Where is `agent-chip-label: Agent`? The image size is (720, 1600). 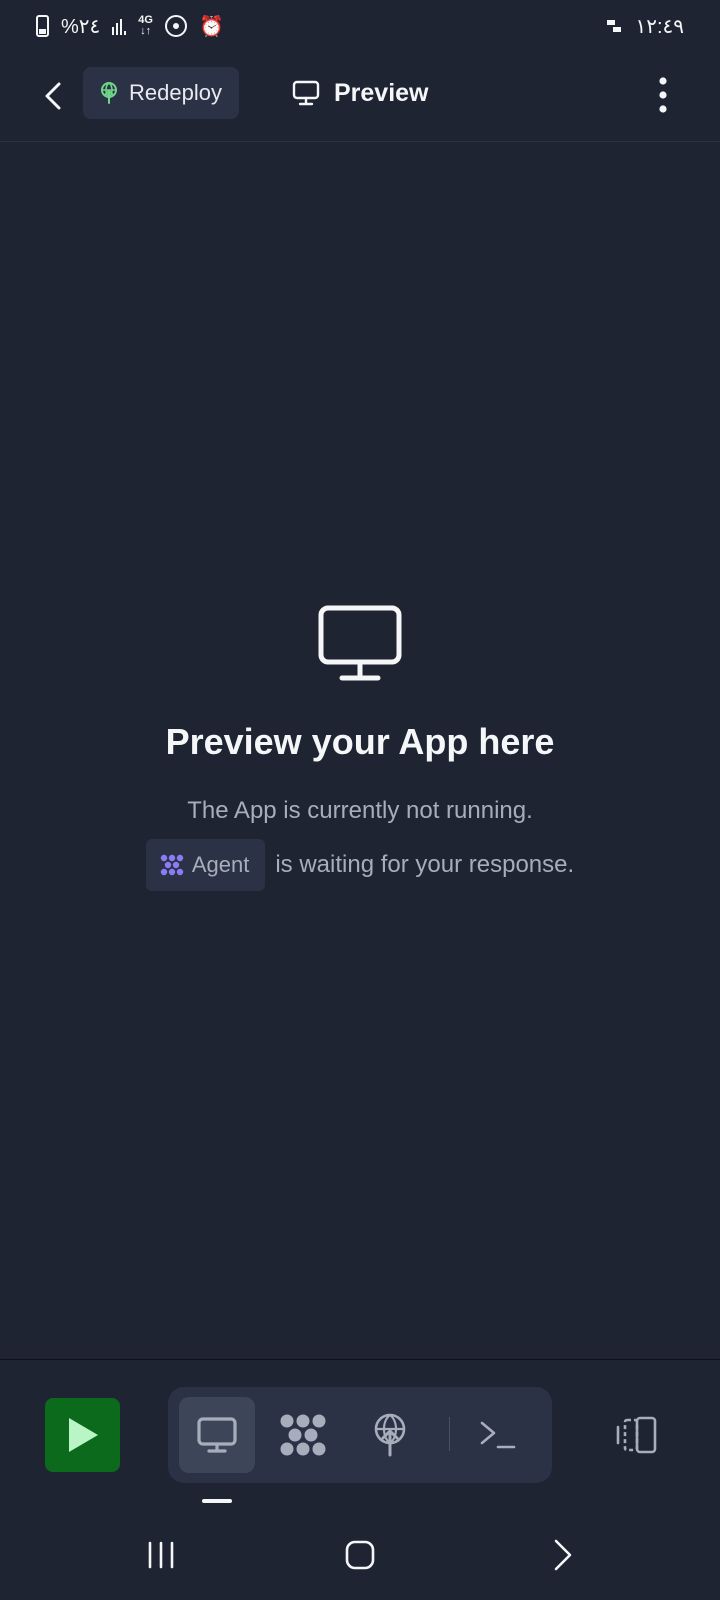
agent-chip-label: Agent is located at coordinates (220, 864).